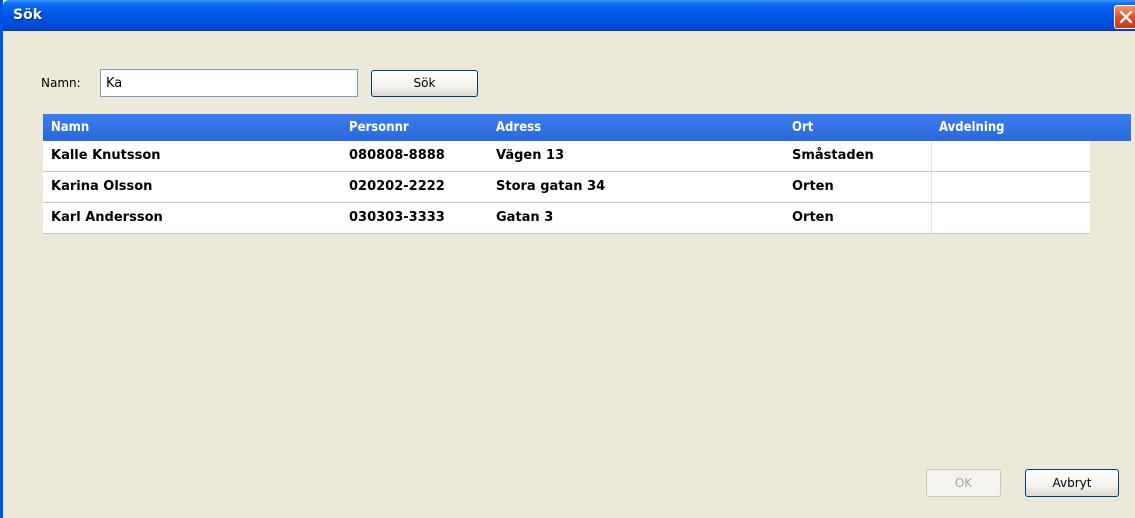 The image size is (1135, 518). What do you see at coordinates (833, 155) in the screenshot?
I see `cell-ort: Småstaden` at bounding box center [833, 155].